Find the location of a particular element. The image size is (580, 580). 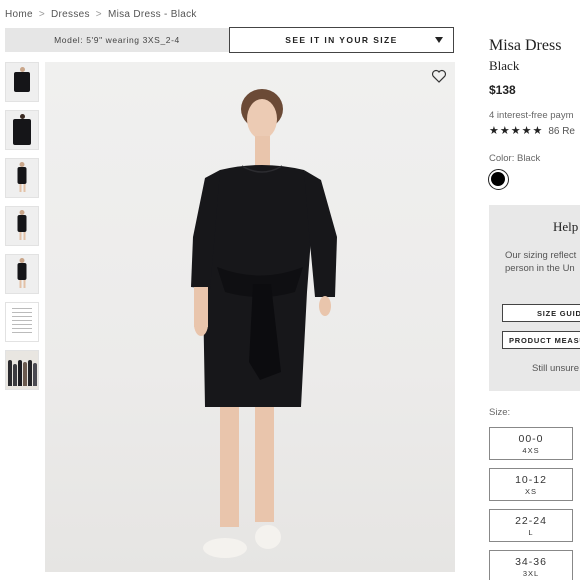

see-it-in-your-size-label: SEE IT IN YOUR SIZE is located at coordinates (341, 40).